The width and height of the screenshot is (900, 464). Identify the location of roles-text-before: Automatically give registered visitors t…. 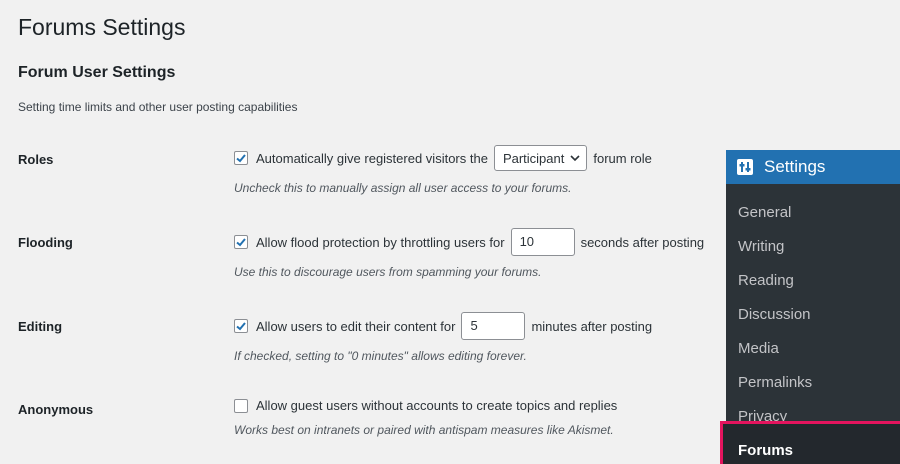
(372, 158).